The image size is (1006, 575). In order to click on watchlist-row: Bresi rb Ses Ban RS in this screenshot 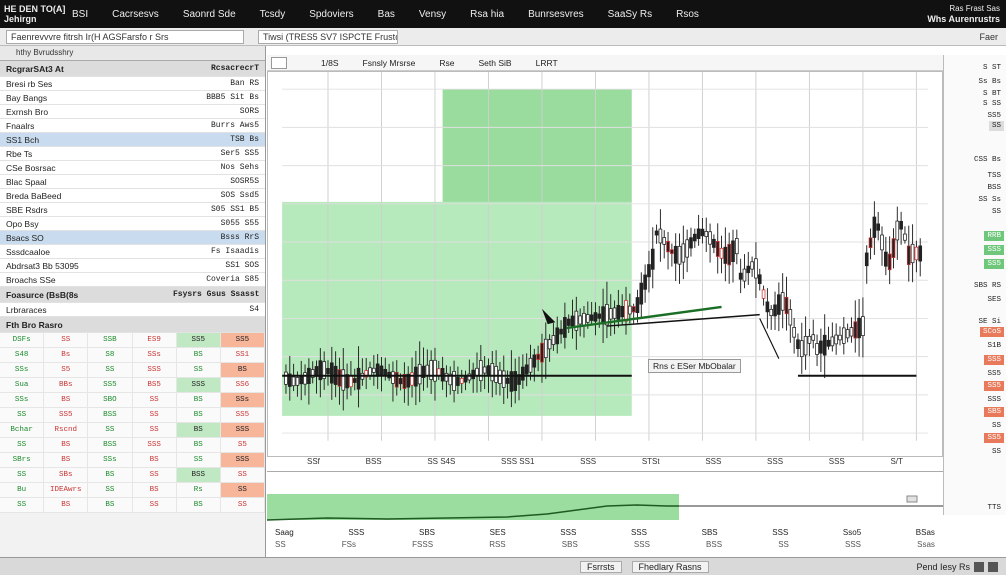, I will do `click(132, 84)`.